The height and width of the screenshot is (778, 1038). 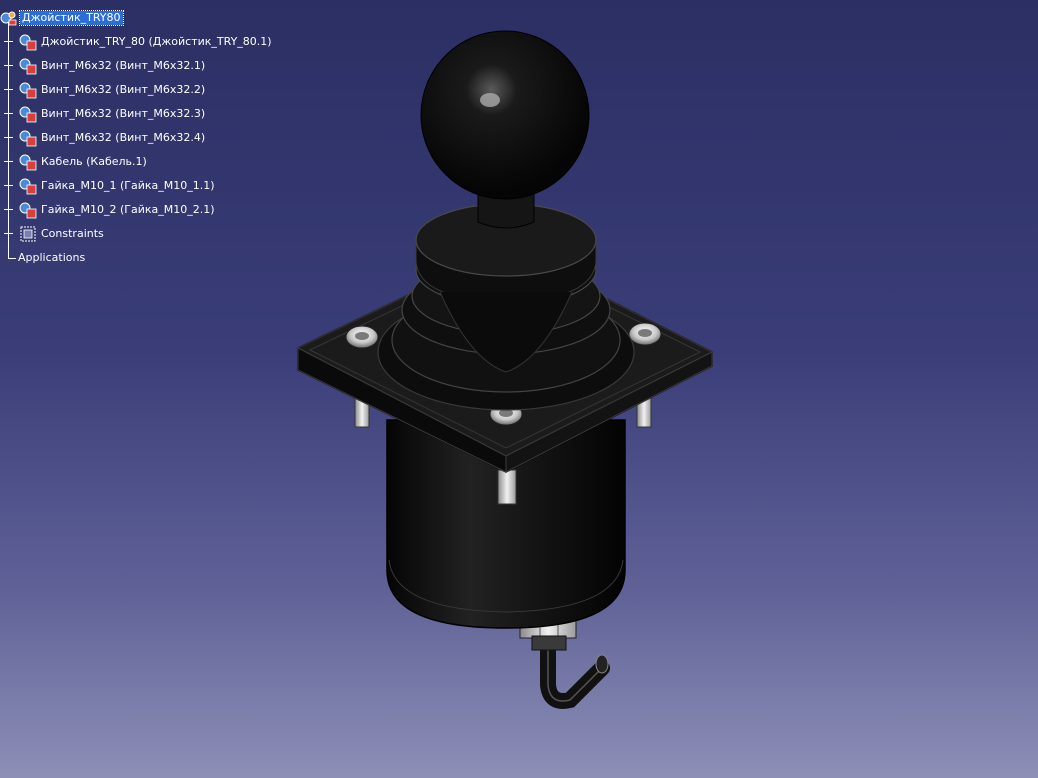 I want to click on tree-node-label: Кабель (Кабель.1), so click(x=94, y=161).